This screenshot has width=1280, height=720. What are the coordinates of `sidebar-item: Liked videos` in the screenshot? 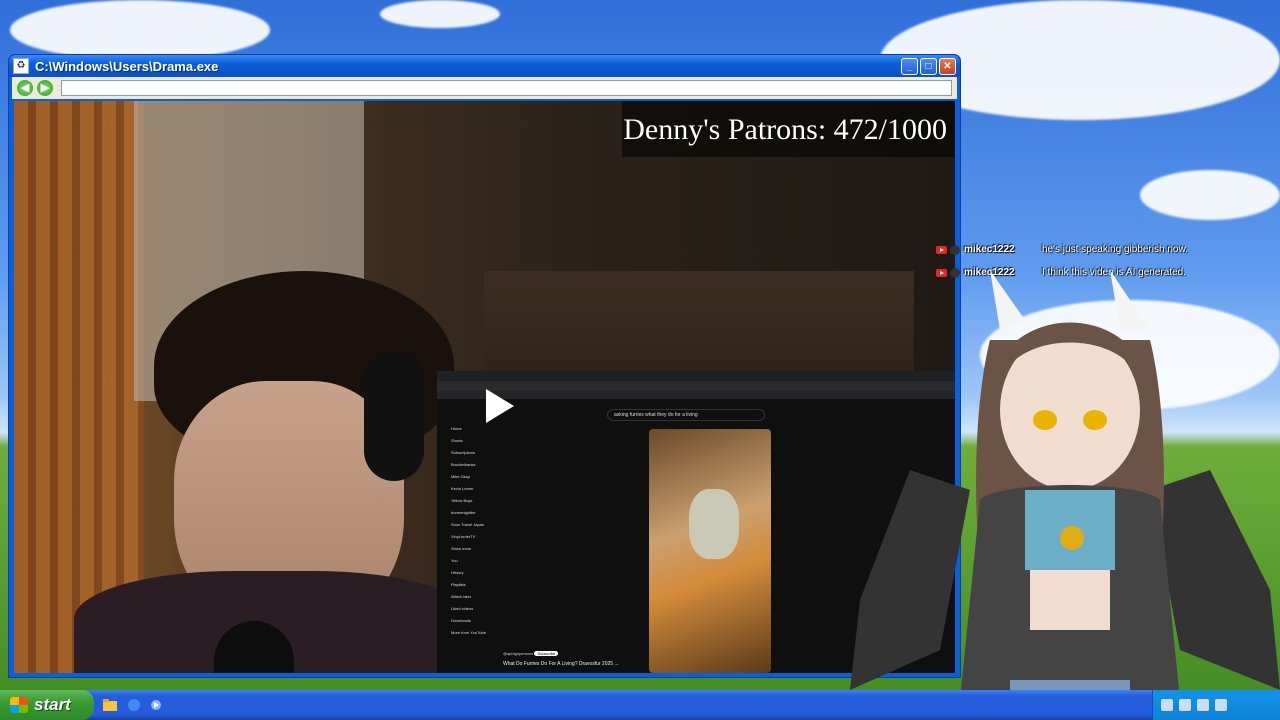 It's located at (472, 609).